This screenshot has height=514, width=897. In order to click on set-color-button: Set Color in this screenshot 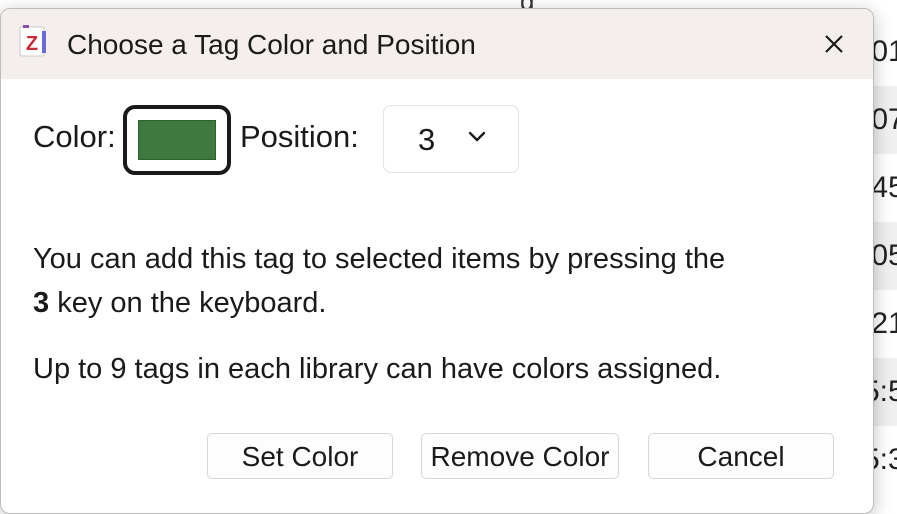, I will do `click(300, 456)`.